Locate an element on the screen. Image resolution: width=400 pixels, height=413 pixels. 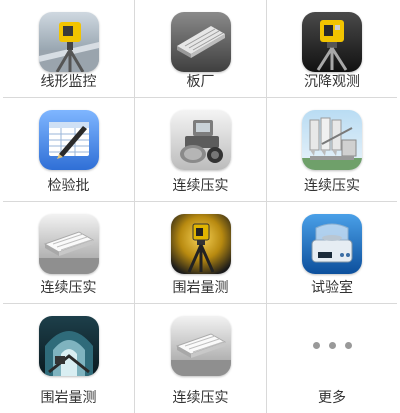
menu-item-label: 更多 is located at coordinates (332, 398).